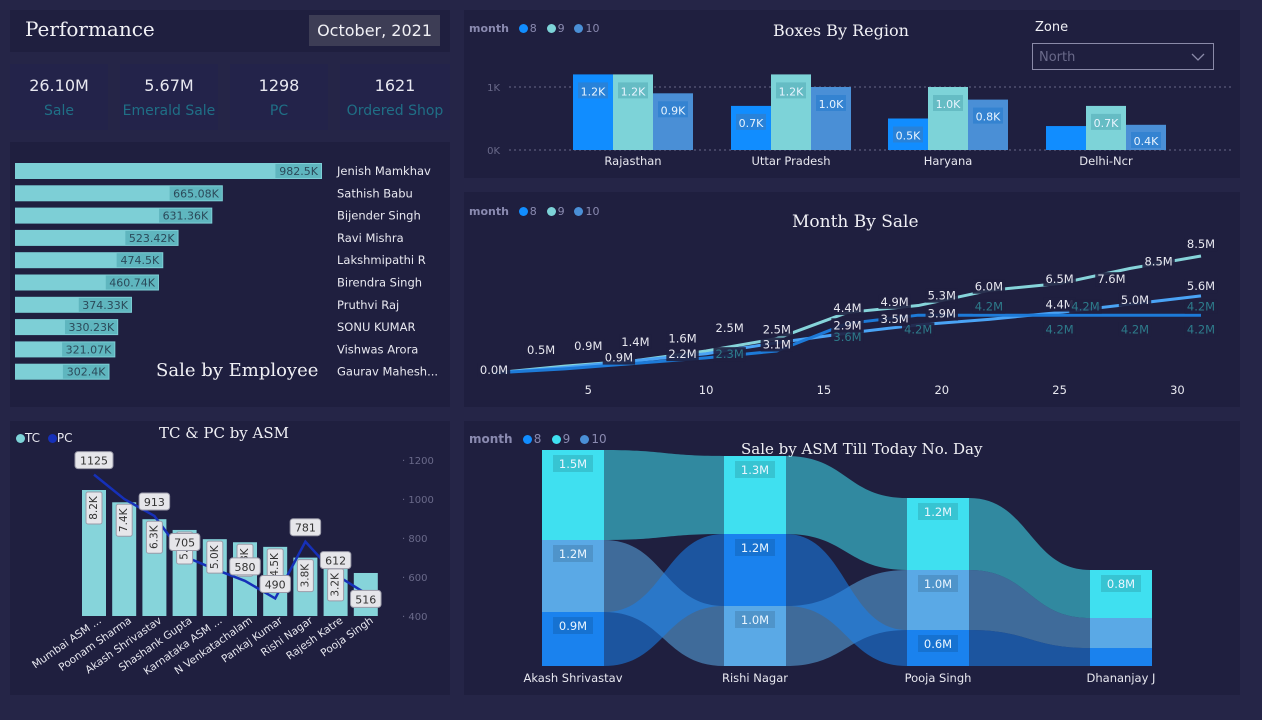 This screenshot has width=1262, height=720. Describe the element at coordinates (414, 539) in the screenshot. I see `y2-tick-label: · 800` at that location.